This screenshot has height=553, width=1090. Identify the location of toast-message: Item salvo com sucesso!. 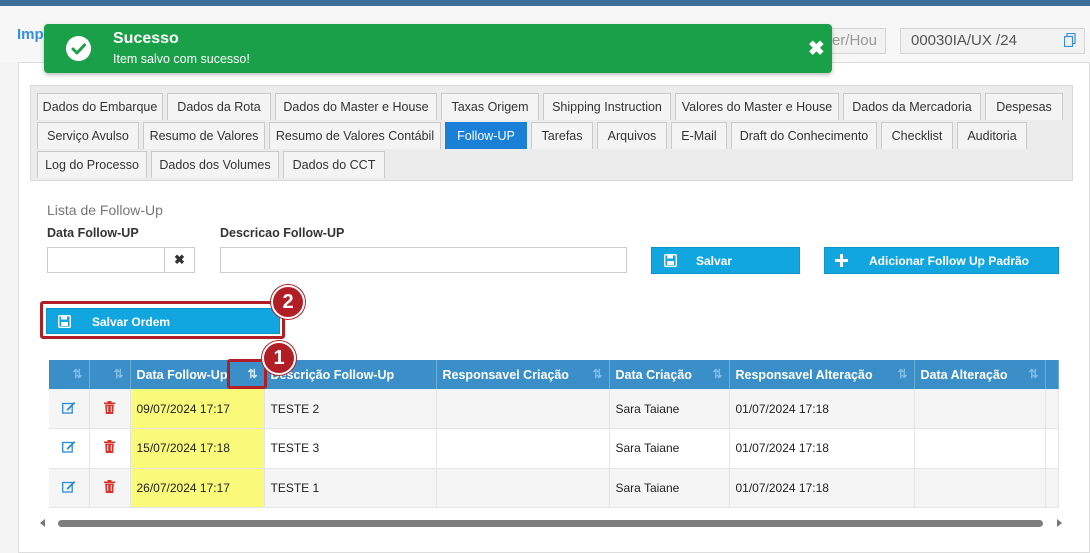
(181, 59).